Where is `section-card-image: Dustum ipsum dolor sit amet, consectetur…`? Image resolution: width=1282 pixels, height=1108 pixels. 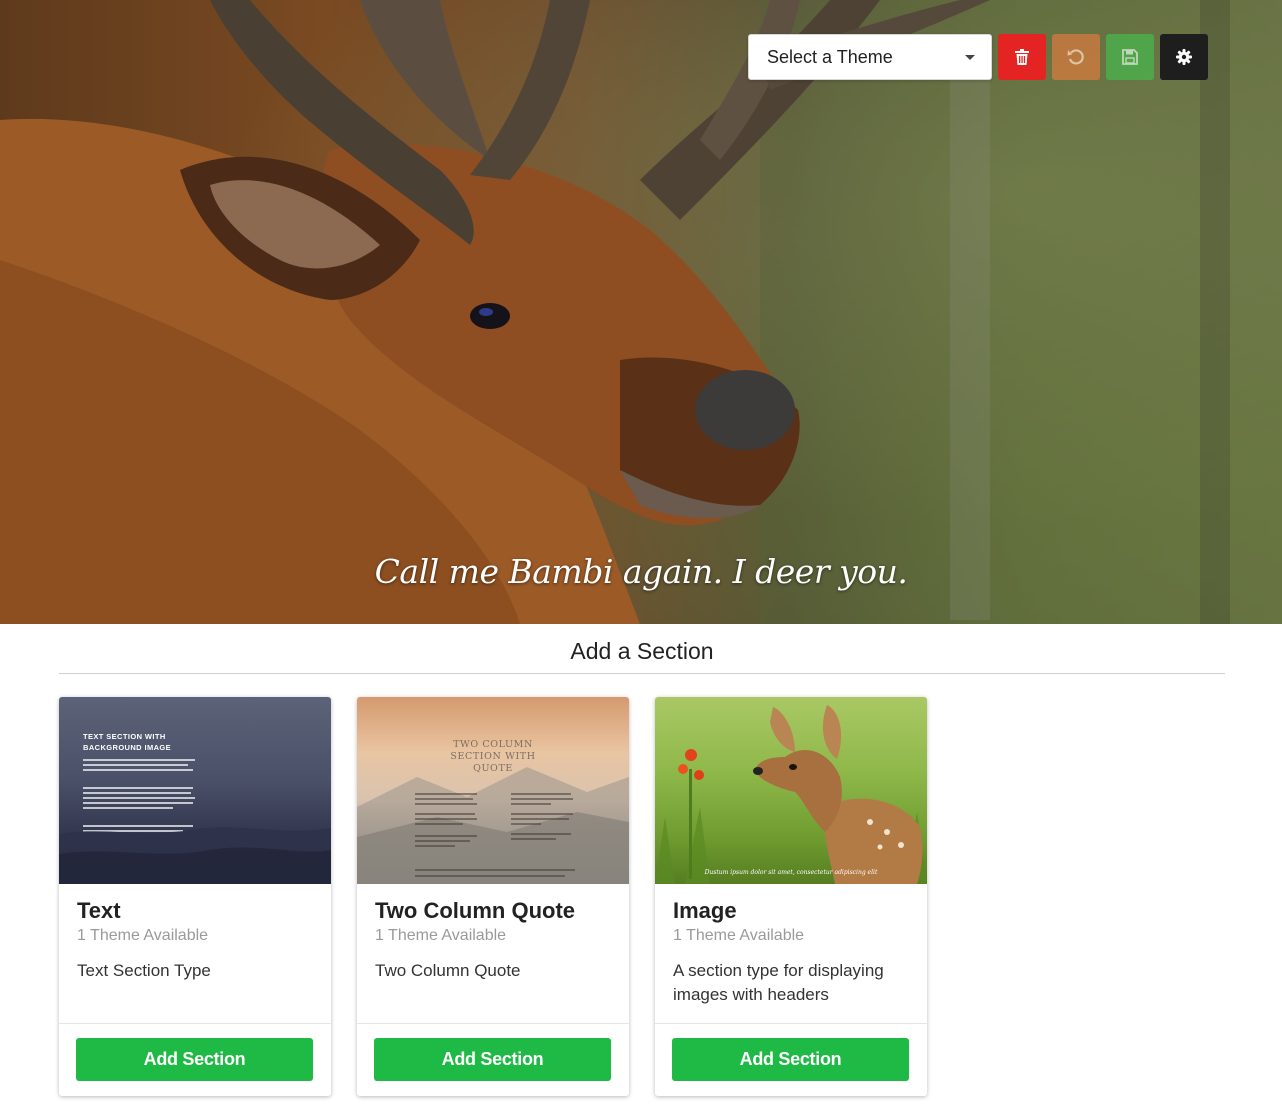
section-card-image: Dustum ipsum dolor sit amet, consectetur… is located at coordinates (791, 896).